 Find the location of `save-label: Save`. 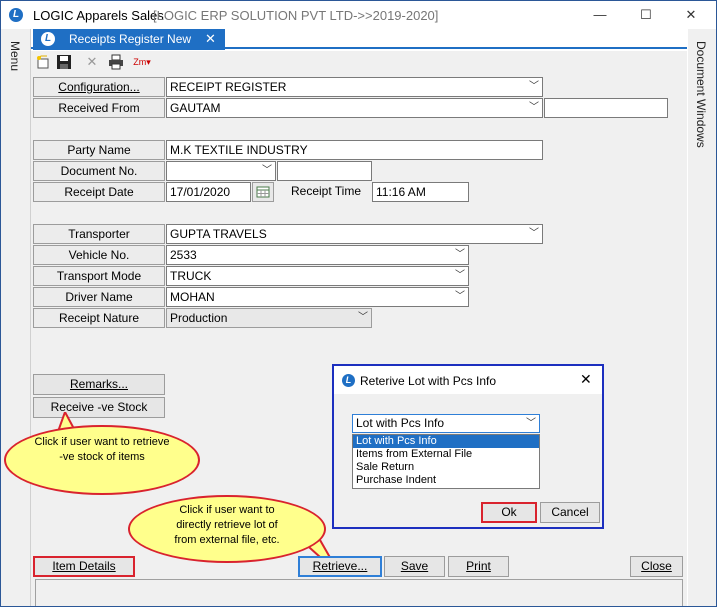

save-label: Save is located at coordinates (414, 566).